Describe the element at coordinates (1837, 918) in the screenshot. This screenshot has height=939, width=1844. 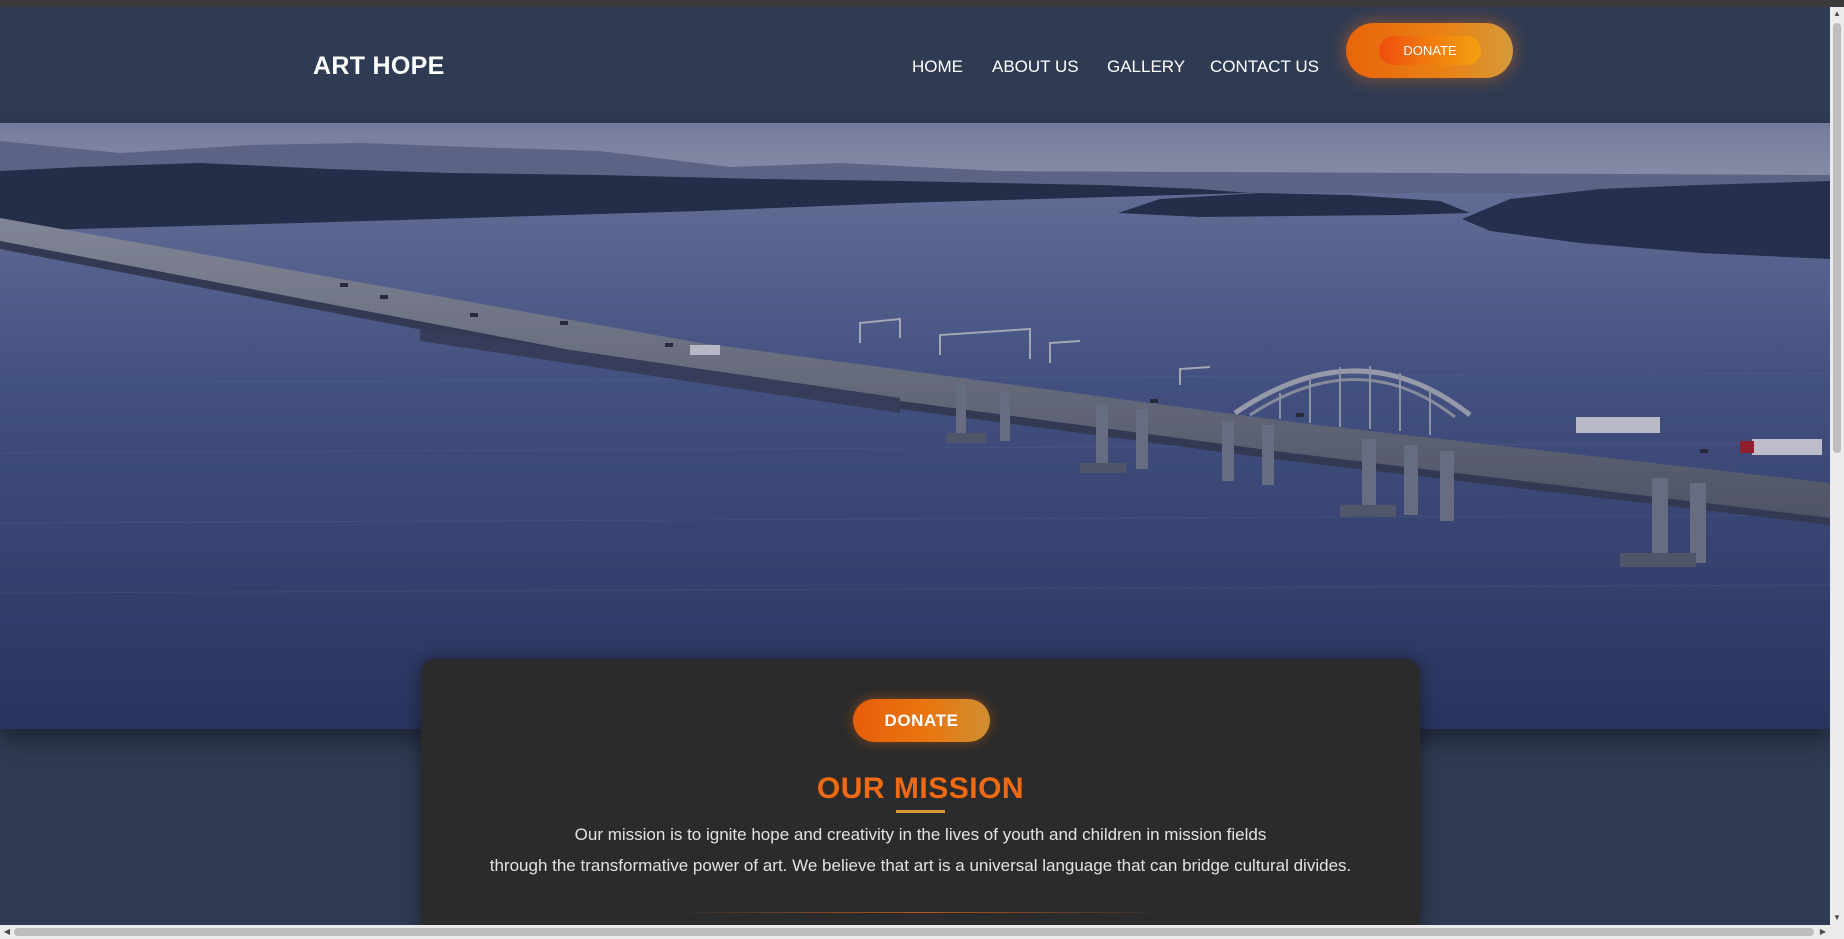
I see `triangle-down-icon: ▼` at that location.